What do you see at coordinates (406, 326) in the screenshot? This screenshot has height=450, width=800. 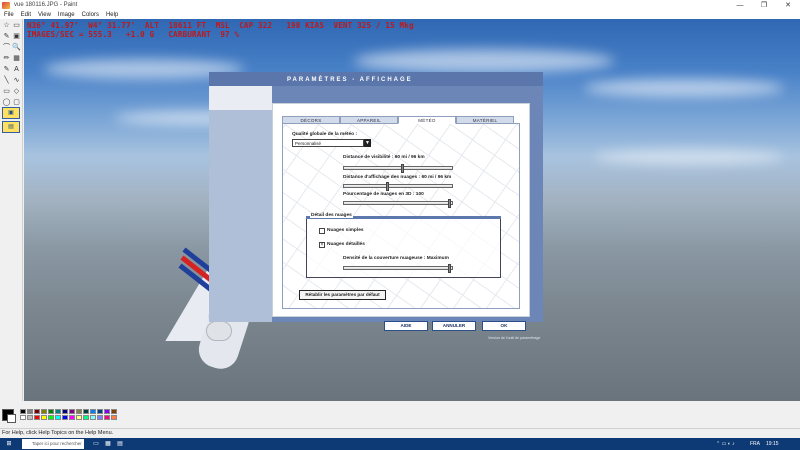 I see `help-button: AIDE` at bounding box center [406, 326].